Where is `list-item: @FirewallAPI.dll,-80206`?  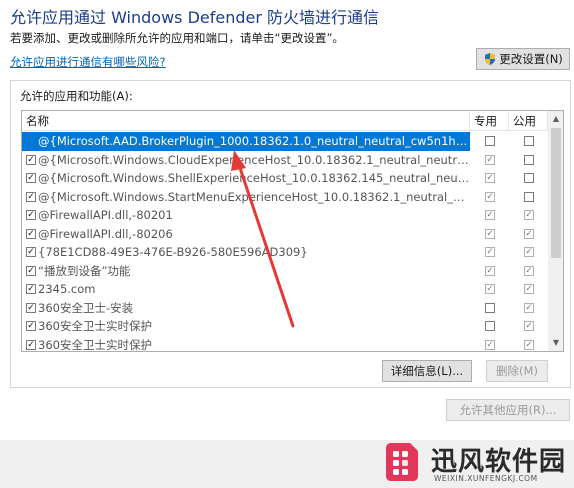
list-item: @FirewallAPI.dll,-80206 is located at coordinates (285, 234).